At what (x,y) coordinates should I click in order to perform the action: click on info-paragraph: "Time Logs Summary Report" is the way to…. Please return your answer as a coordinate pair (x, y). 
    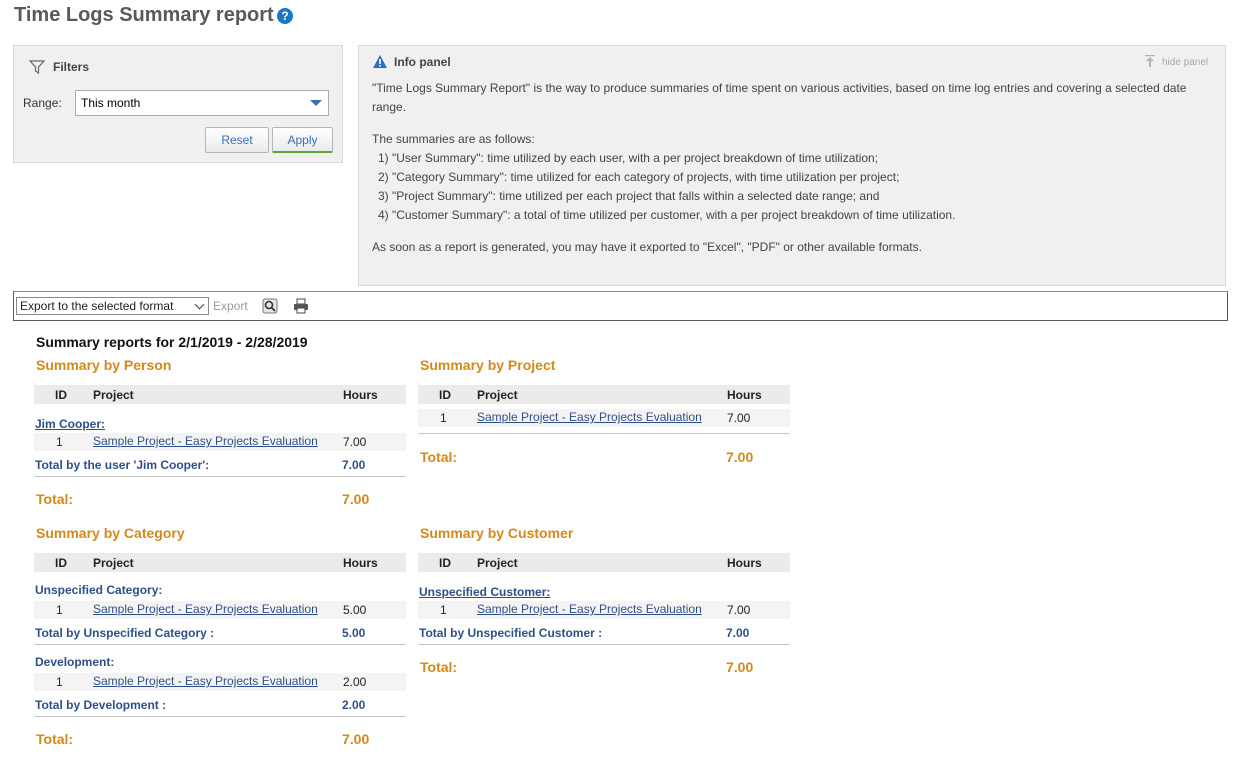
    Looking at the image, I should click on (779, 88).